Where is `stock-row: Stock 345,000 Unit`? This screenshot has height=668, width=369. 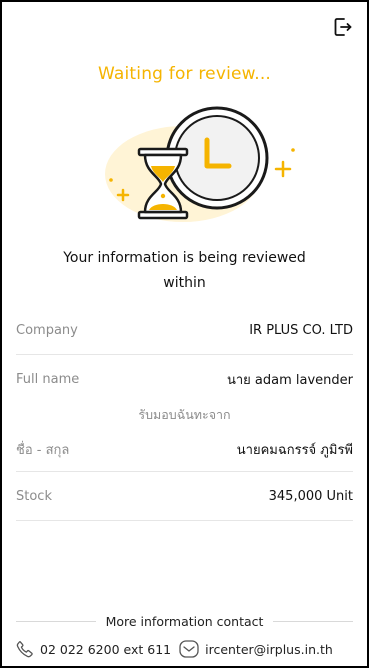
stock-row: Stock 345,000 Unit is located at coordinates (184, 496).